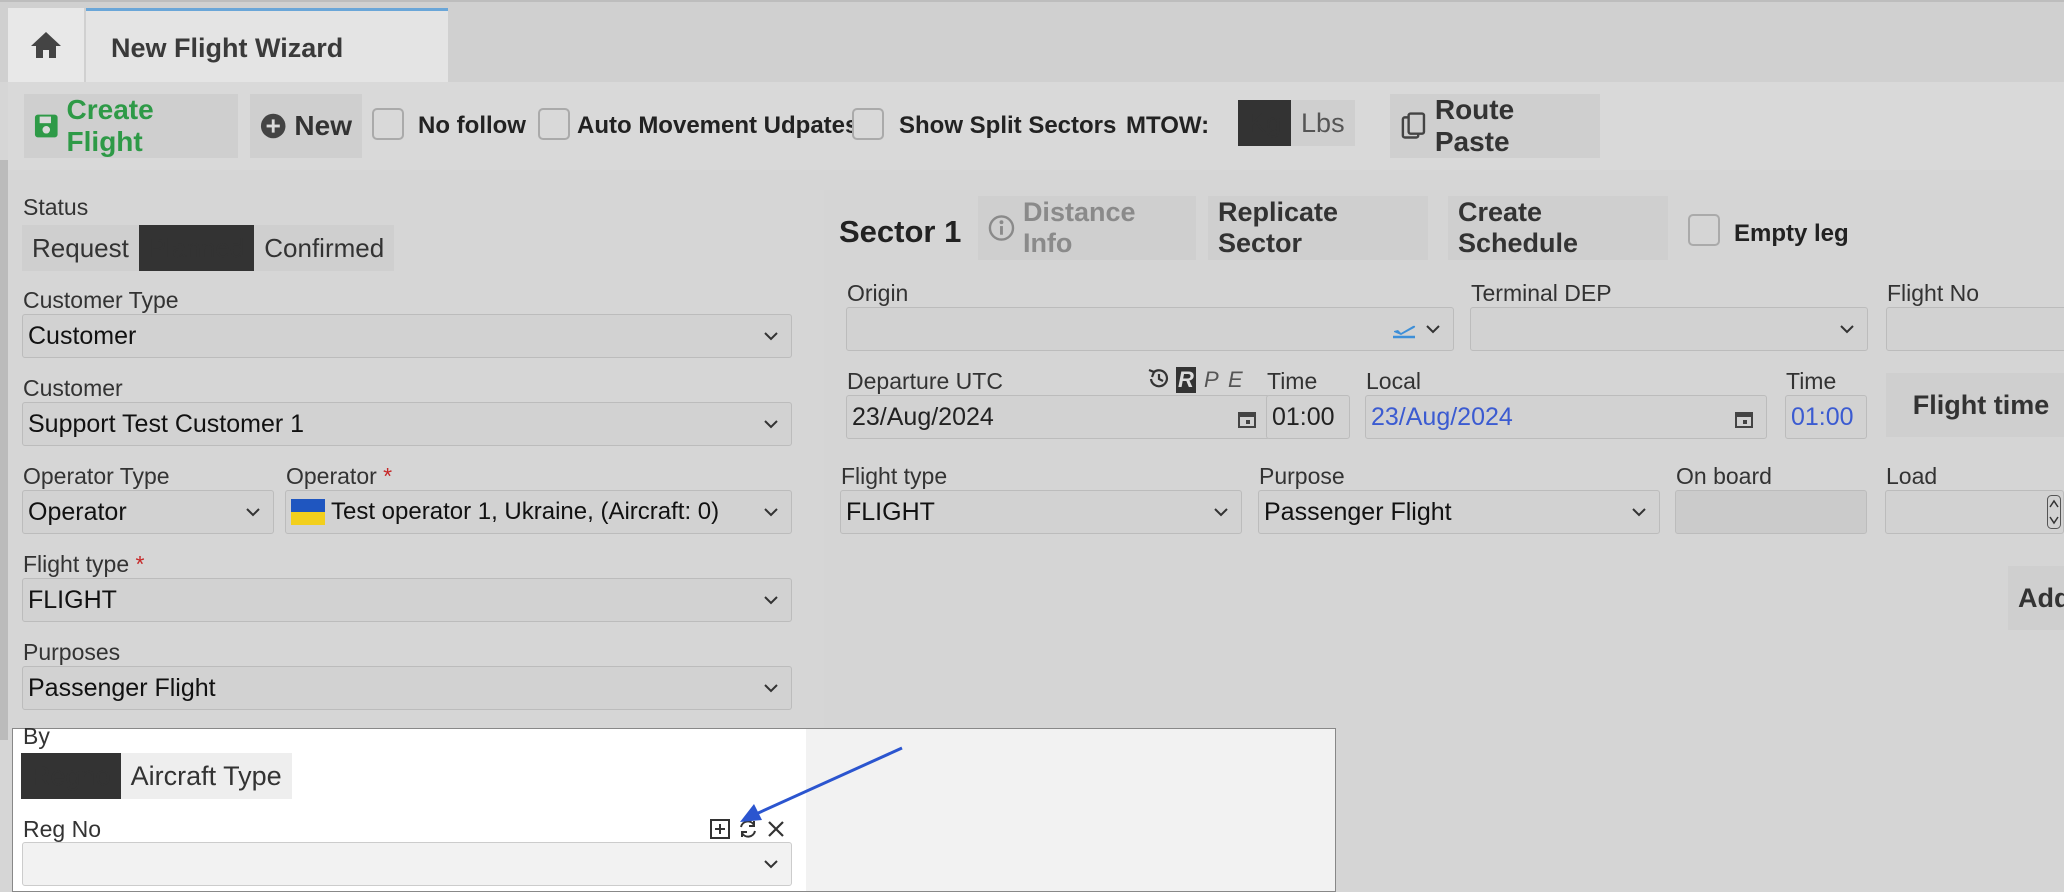 This screenshot has width=2064, height=892. I want to click on purpose-select: Passenger Flight, so click(1459, 512).